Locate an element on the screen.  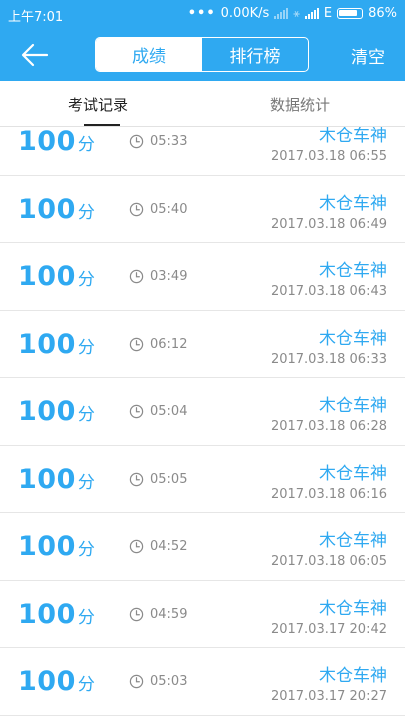
record-date: 2017.03.18 06:55 is located at coordinates (328, 156).